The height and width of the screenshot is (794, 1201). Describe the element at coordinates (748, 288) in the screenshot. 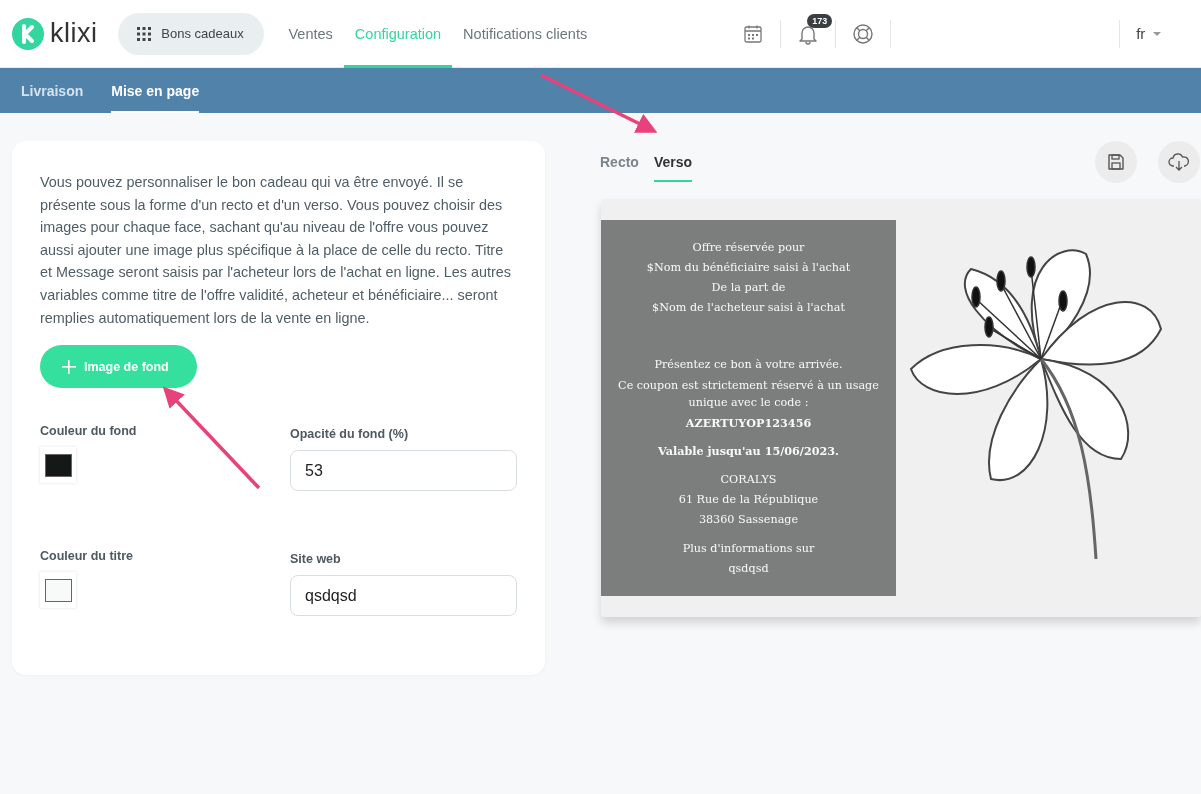

I see `card-text: De la part de` at that location.